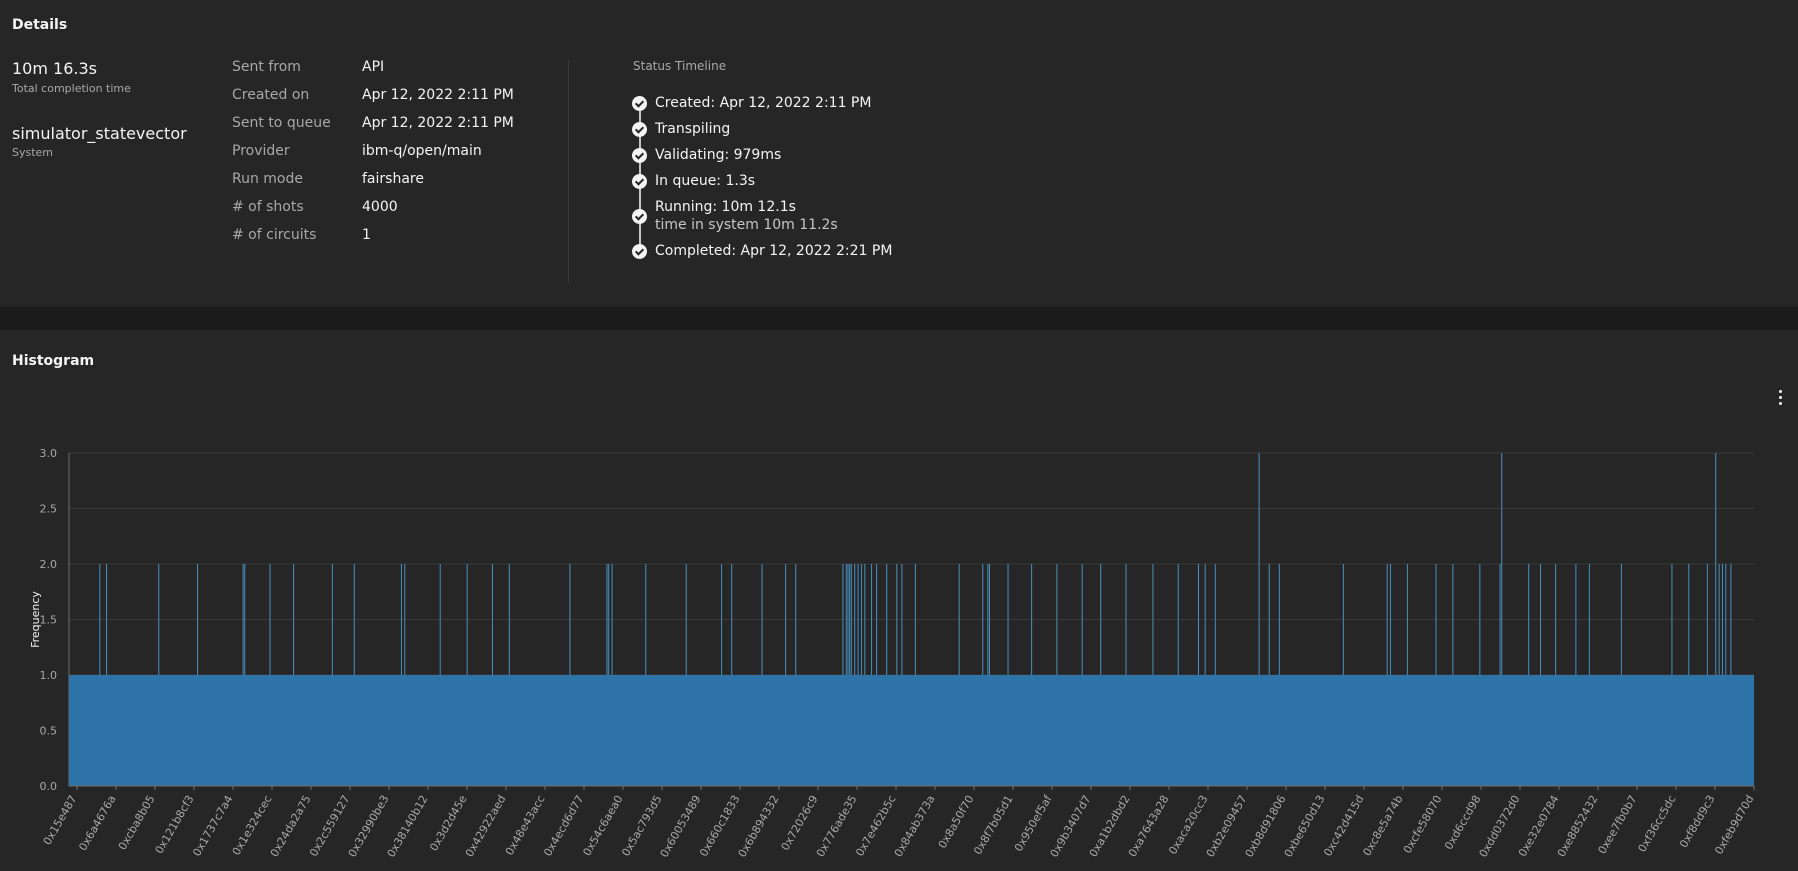 This screenshot has height=871, width=1798. What do you see at coordinates (393, 179) in the screenshot?
I see `run-mode-value: fairshare` at bounding box center [393, 179].